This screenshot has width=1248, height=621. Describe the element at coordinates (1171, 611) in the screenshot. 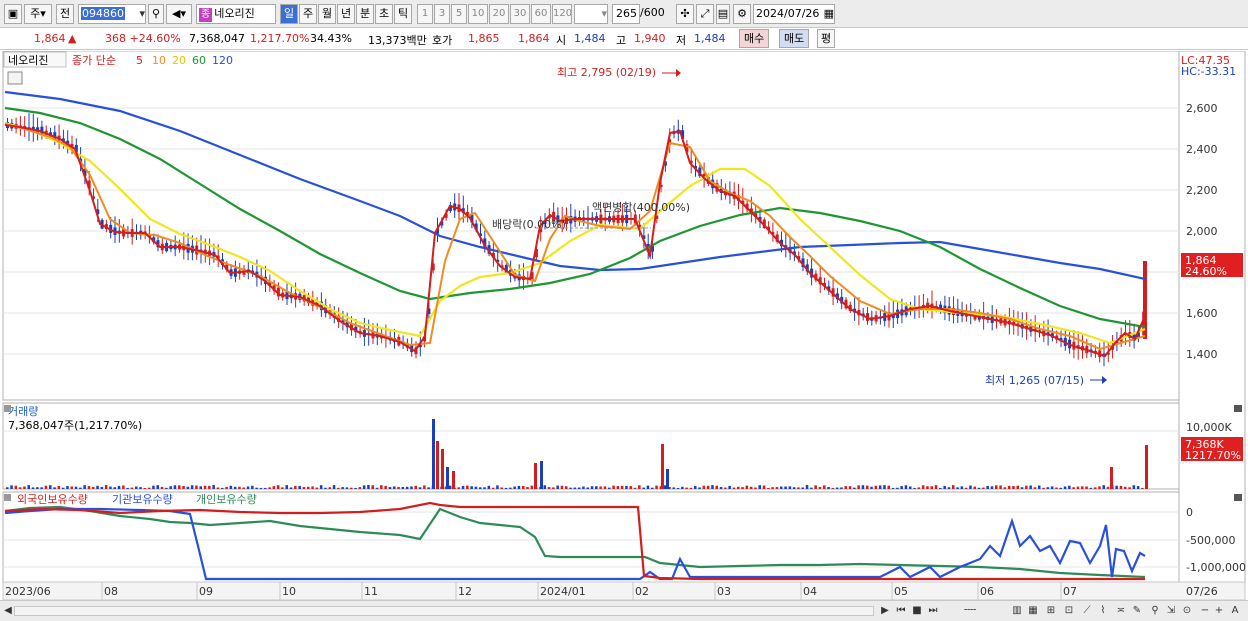

I see `ruler-icon: ⇲` at that location.